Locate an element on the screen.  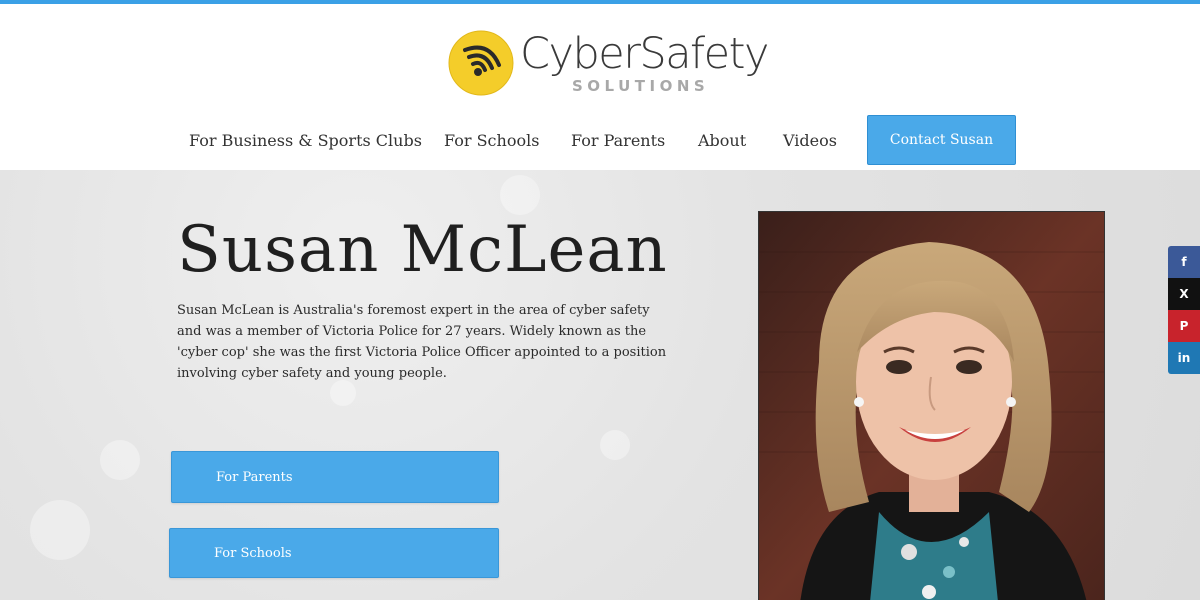
logo-tagline: SOLUTIONS is located at coordinates (641, 86).